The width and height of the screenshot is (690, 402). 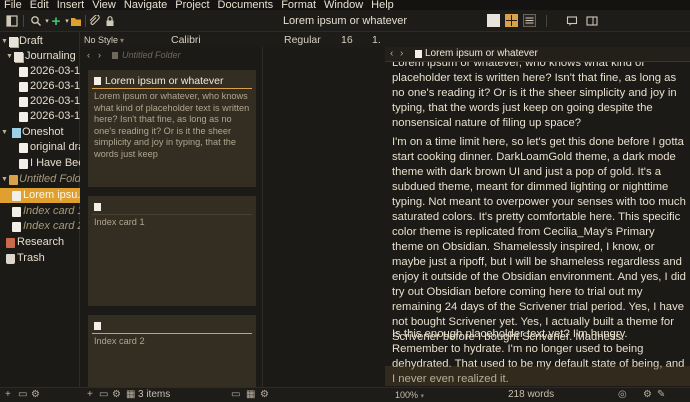 What do you see at coordinates (192, 5) in the screenshot?
I see `menu-project: Project` at bounding box center [192, 5].